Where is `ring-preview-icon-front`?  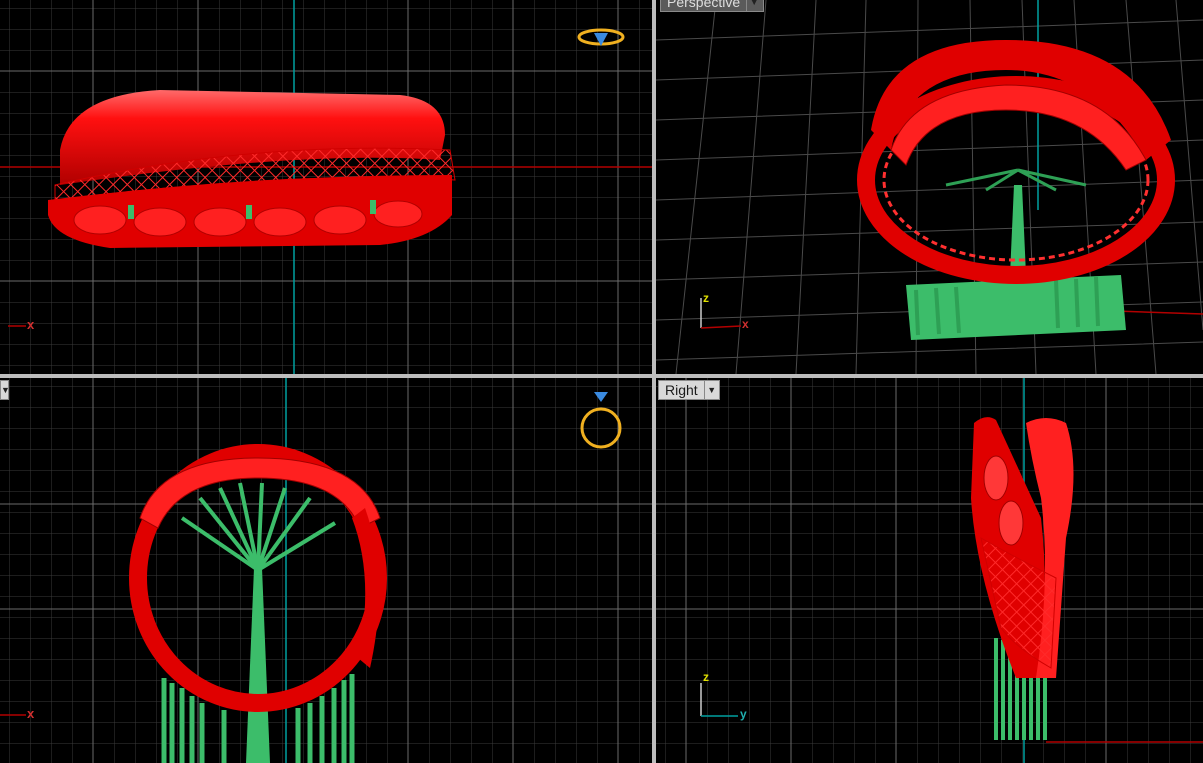
ring-preview-icon-front is located at coordinates (602, 420).